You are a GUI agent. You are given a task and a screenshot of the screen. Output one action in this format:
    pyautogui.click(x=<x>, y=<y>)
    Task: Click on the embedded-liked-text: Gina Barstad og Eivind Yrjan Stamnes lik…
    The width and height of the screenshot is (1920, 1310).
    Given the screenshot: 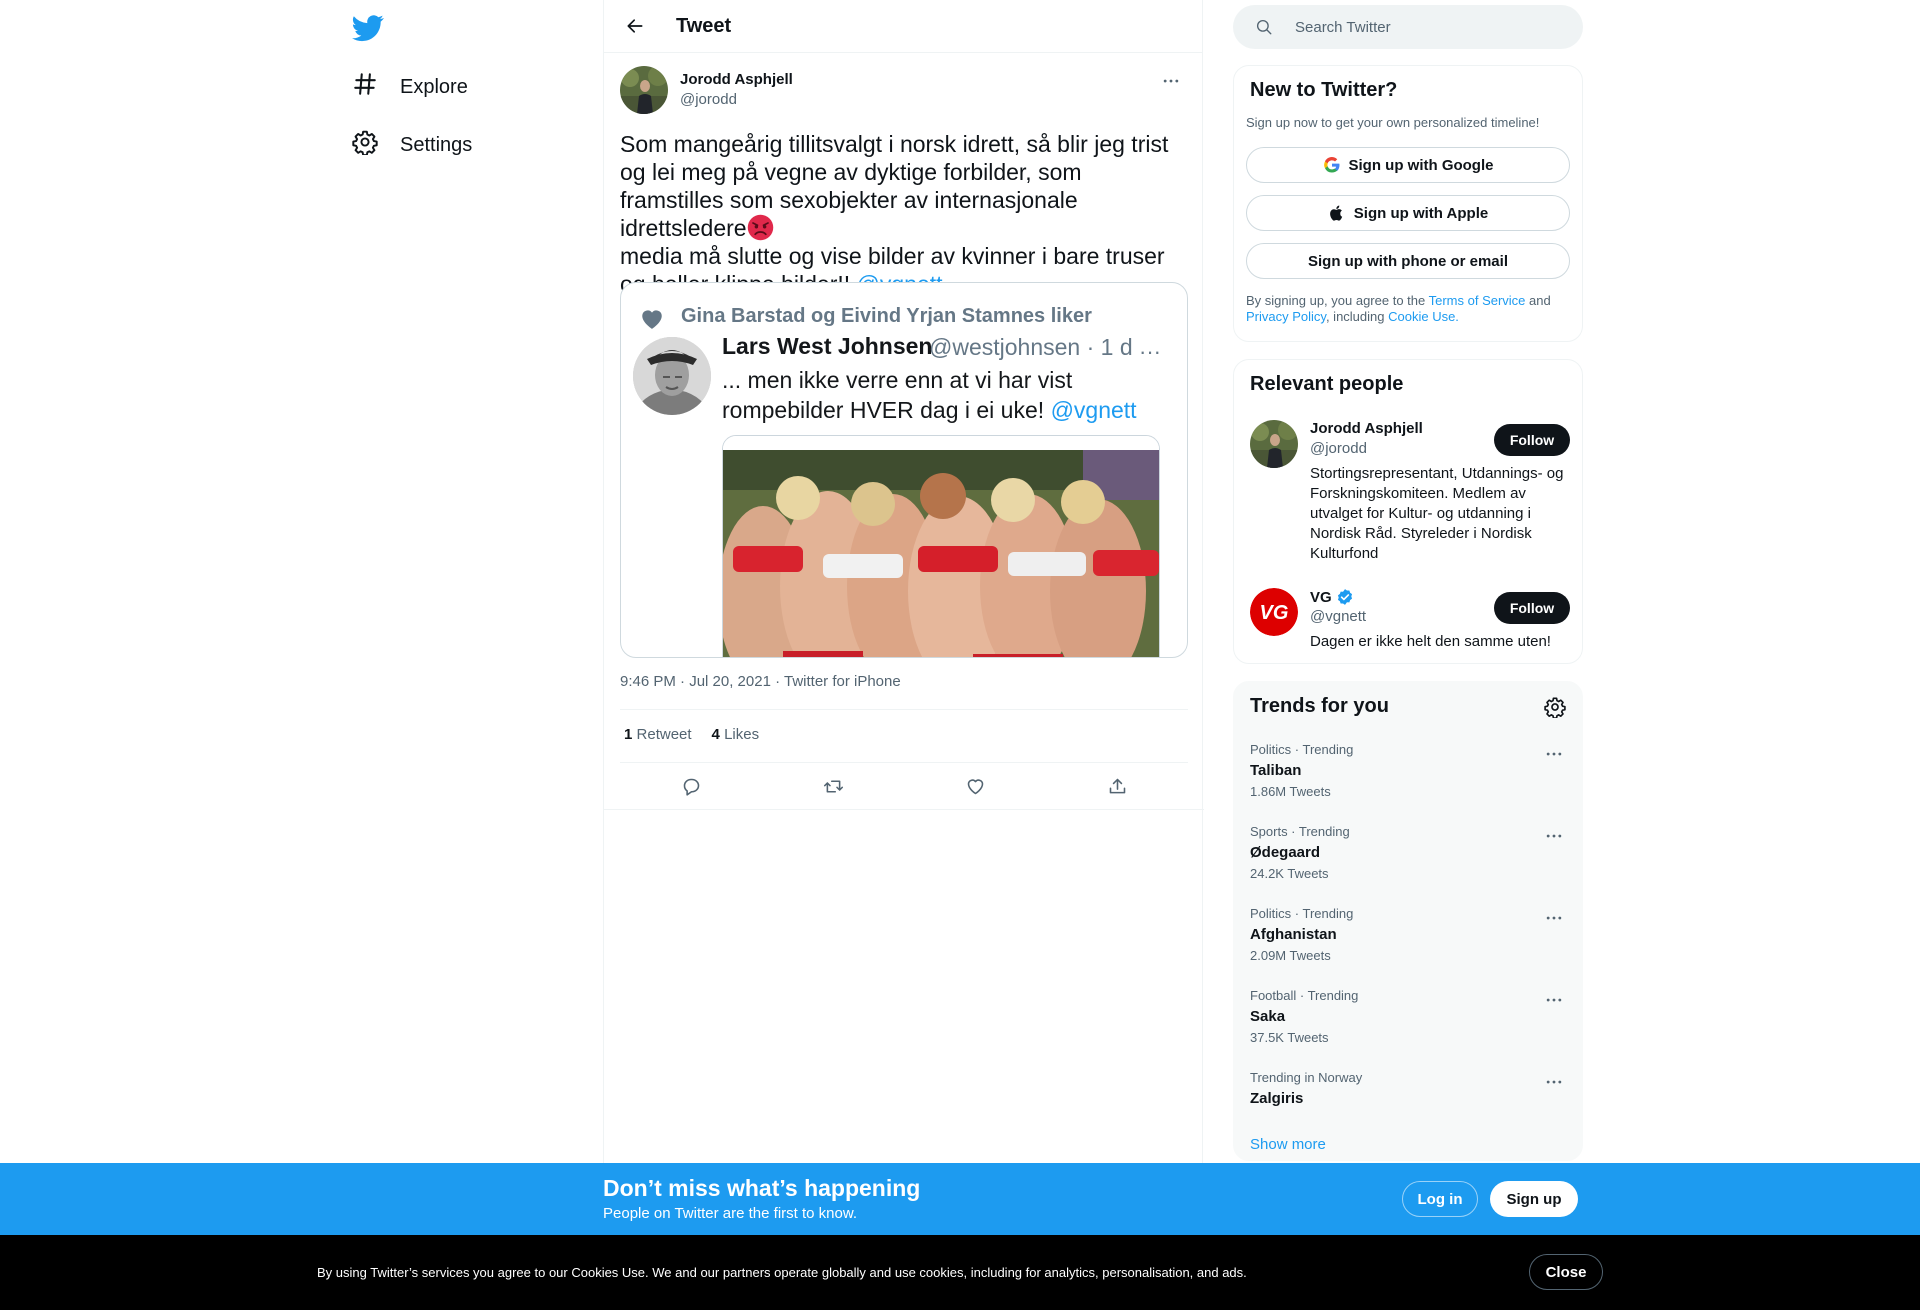 What is the action you would take?
    pyautogui.click(x=886, y=316)
    